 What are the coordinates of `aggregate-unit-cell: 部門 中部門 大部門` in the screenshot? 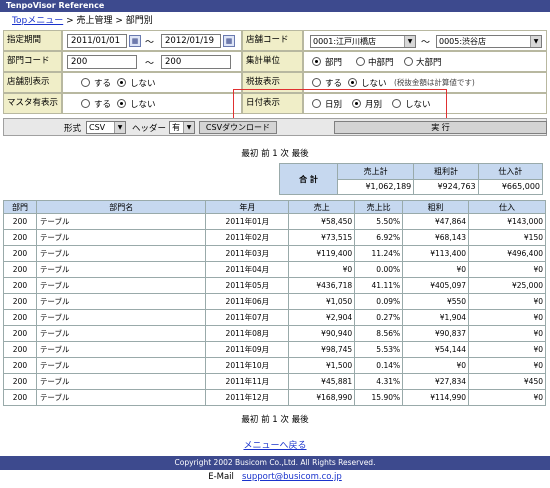 It's located at (425, 61).